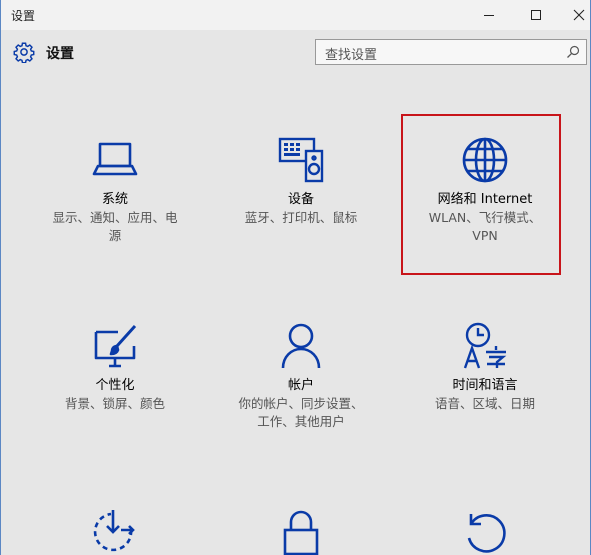  I want to click on tile-network-internet: 网络和 Internet WLAN、飞行模式、 VPN, so click(485, 190).